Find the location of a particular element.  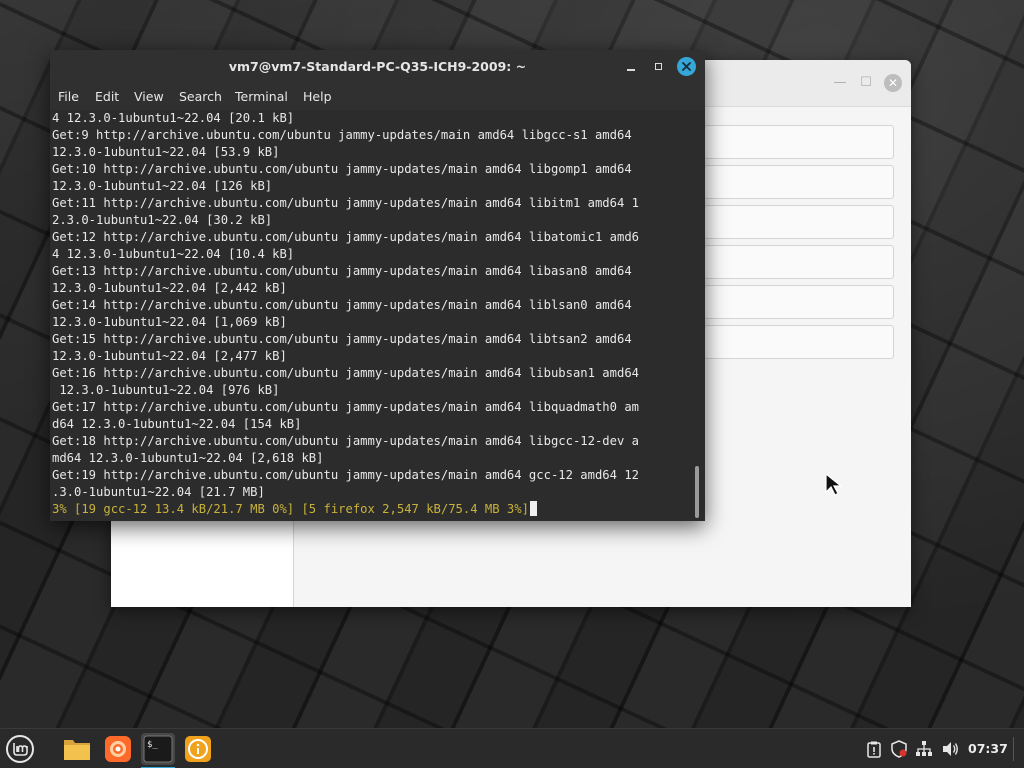

text-cursor is located at coordinates (533, 508).